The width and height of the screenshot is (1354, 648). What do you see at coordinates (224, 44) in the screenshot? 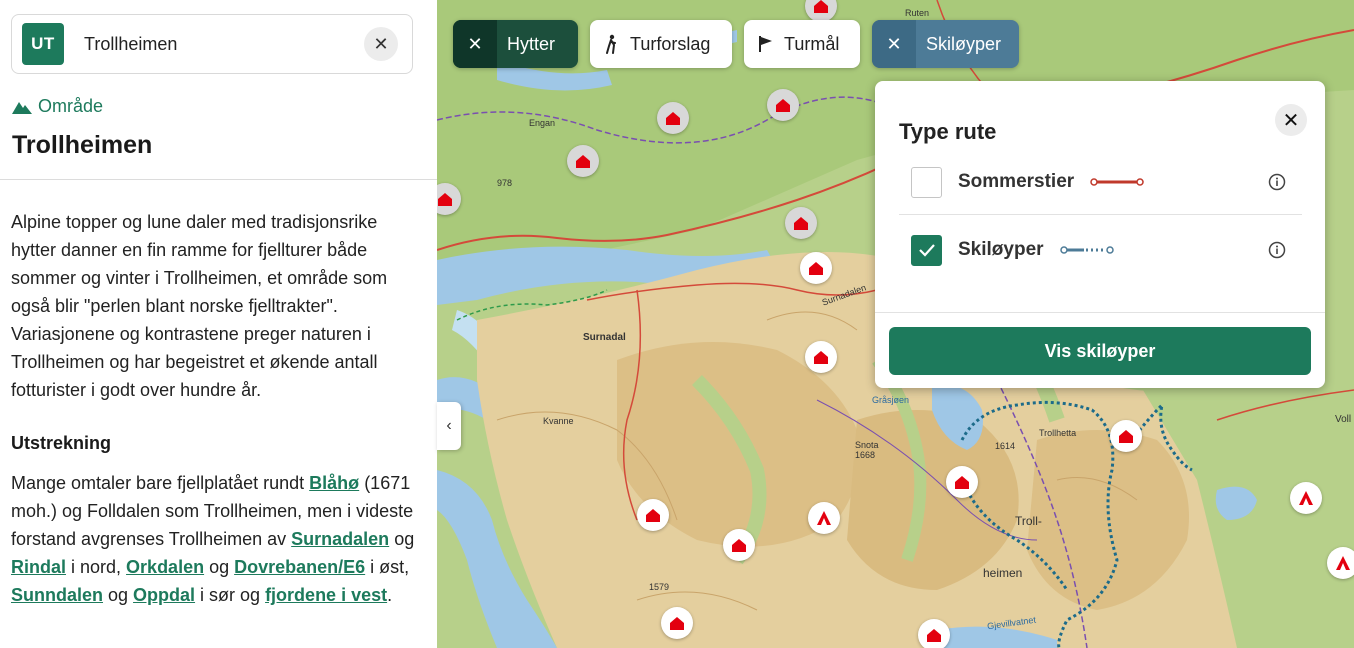
I see `search-value: Trollheimen` at bounding box center [224, 44].